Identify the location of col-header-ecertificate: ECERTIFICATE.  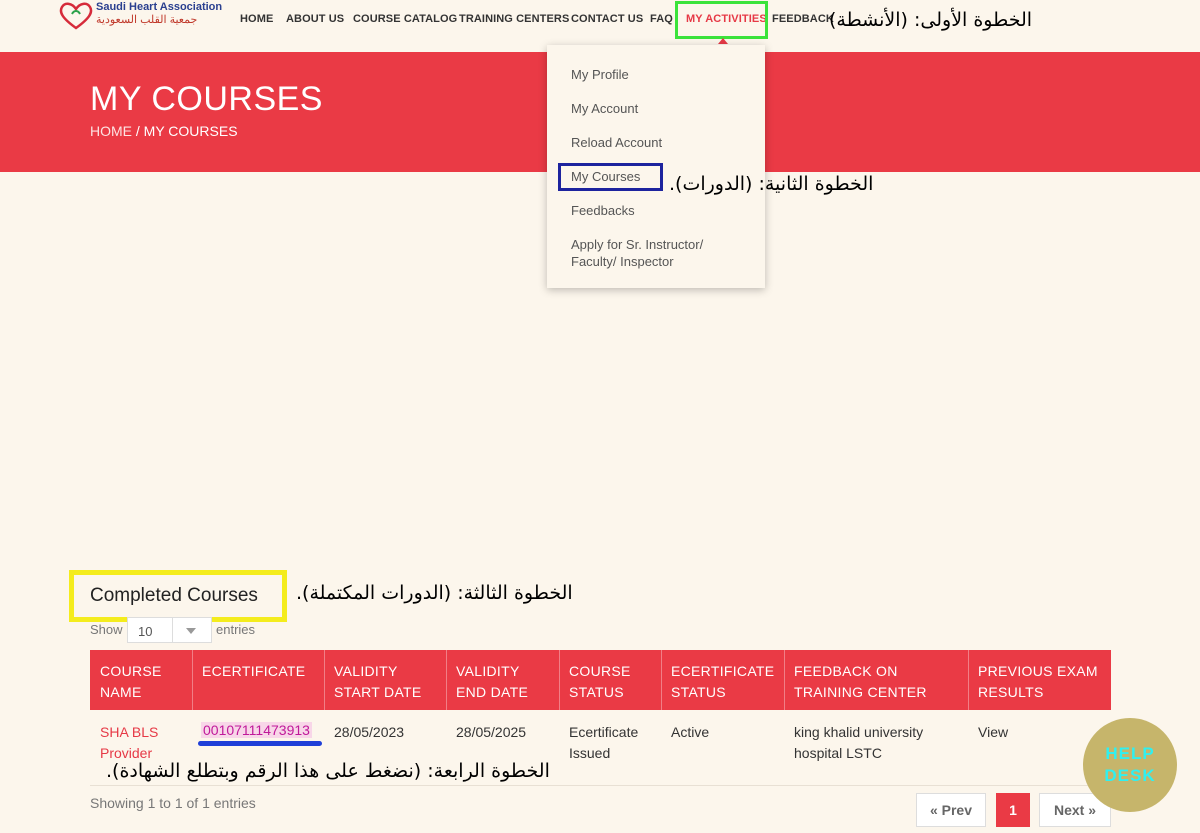
(253, 671).